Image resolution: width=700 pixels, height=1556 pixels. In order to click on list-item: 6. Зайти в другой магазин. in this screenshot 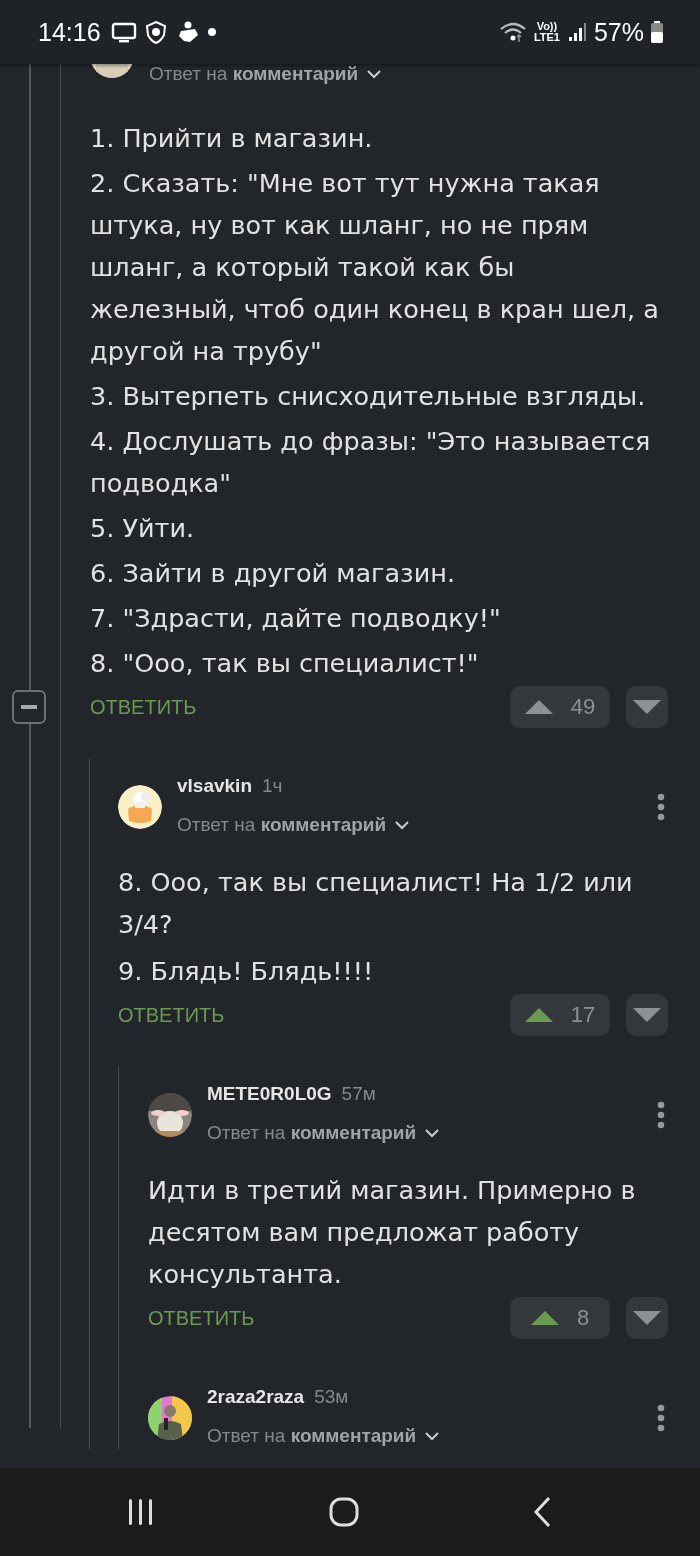, I will do `click(273, 573)`.